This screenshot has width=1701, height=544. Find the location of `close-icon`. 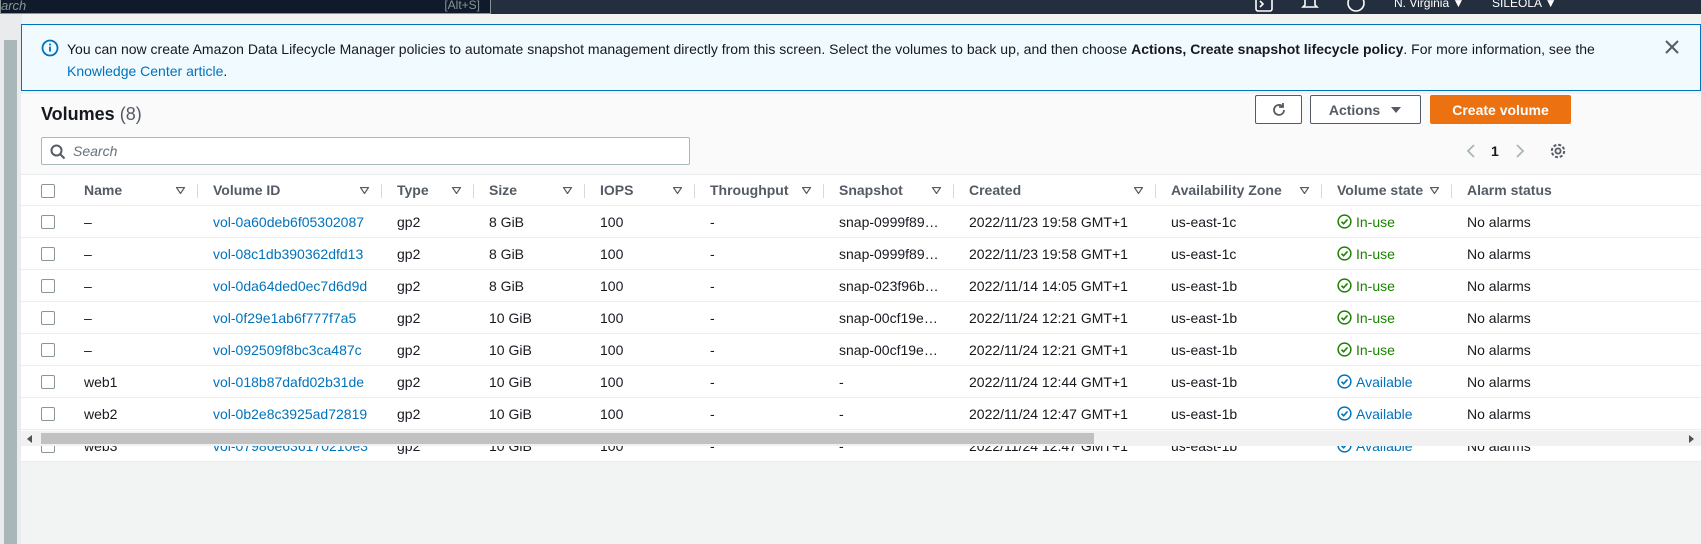

close-icon is located at coordinates (1672, 47).